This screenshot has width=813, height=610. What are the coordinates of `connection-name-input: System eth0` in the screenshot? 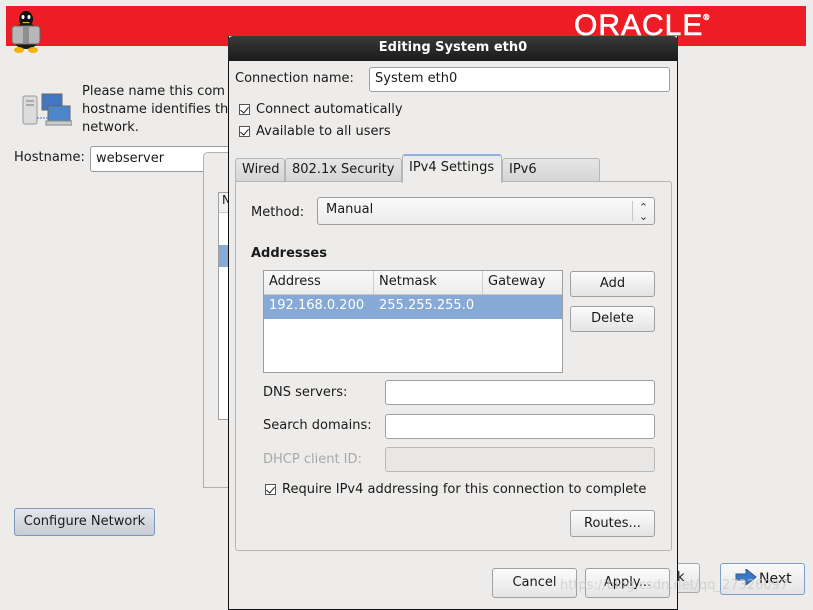 It's located at (519, 79).